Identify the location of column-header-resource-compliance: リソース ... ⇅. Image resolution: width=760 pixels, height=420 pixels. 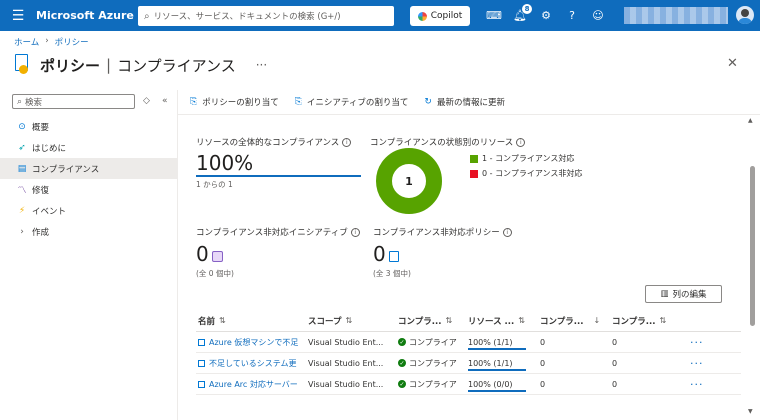
(502, 320).